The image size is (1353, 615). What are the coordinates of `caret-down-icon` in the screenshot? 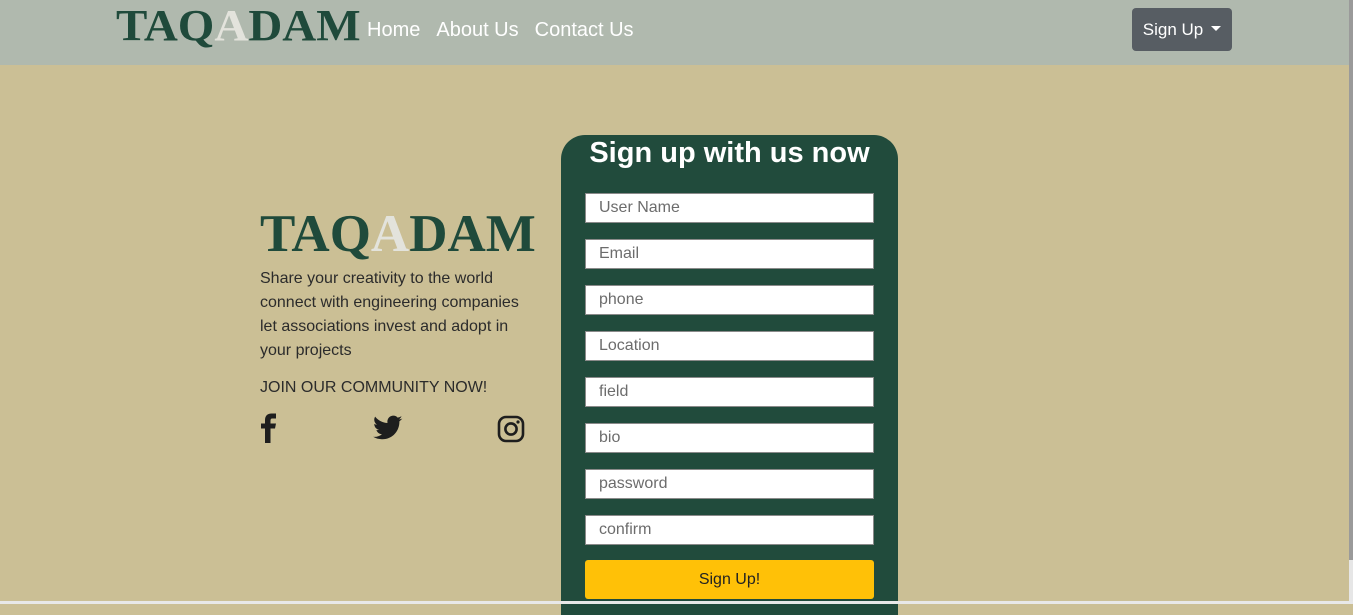 It's located at (1216, 28).